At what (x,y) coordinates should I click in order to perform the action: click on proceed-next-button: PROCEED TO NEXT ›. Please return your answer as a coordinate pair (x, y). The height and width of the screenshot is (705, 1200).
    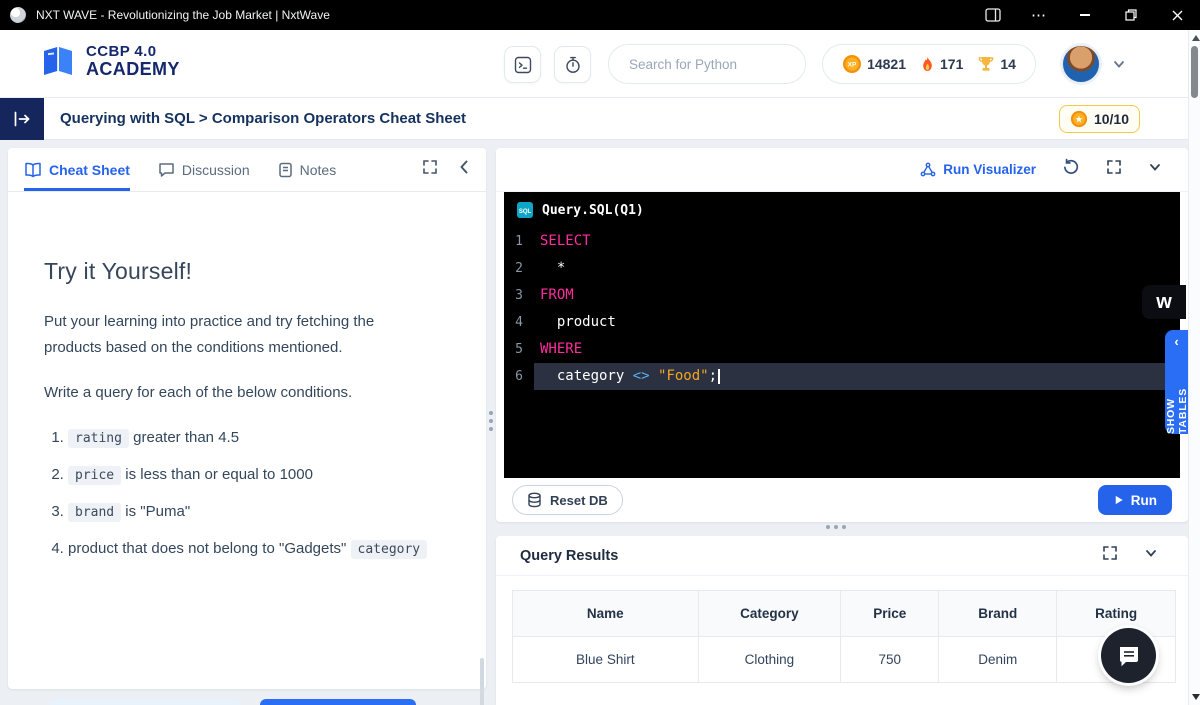
    Looking at the image, I should click on (337, 702).